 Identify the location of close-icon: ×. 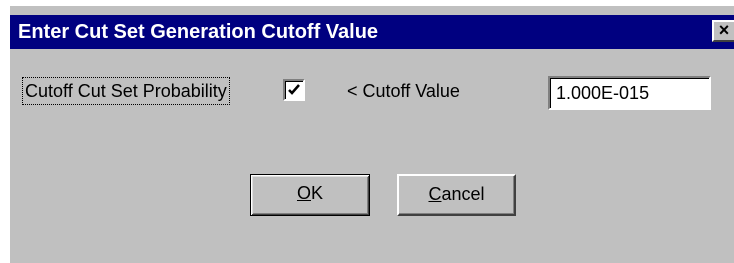
(723, 31).